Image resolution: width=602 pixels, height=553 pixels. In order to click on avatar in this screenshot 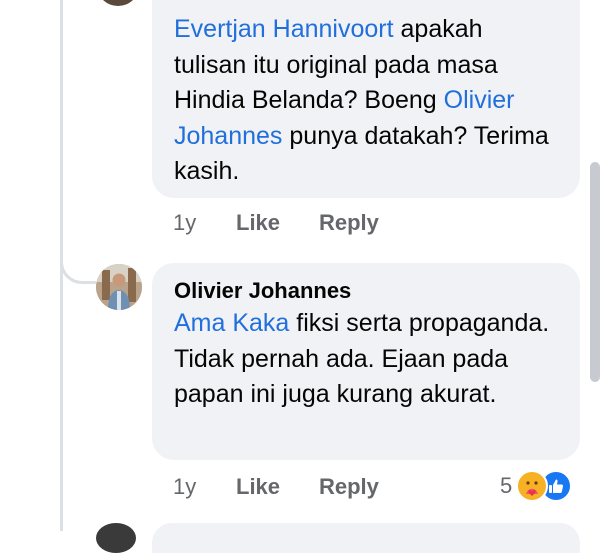, I will do `click(119, 287)`.